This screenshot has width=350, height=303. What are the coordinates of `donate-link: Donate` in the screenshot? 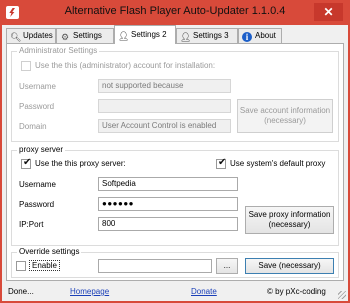 It's located at (204, 291).